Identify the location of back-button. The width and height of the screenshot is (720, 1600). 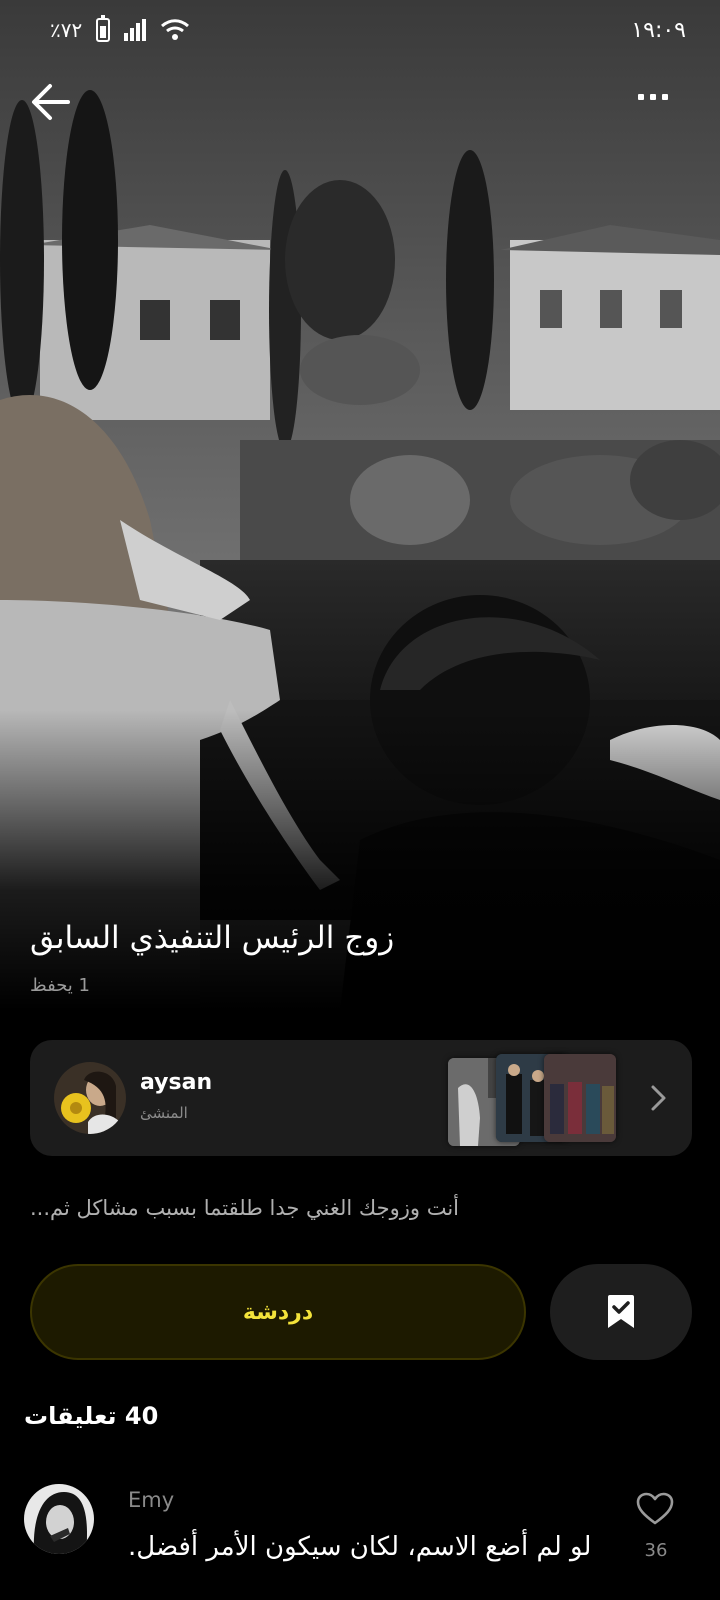
(52, 102).